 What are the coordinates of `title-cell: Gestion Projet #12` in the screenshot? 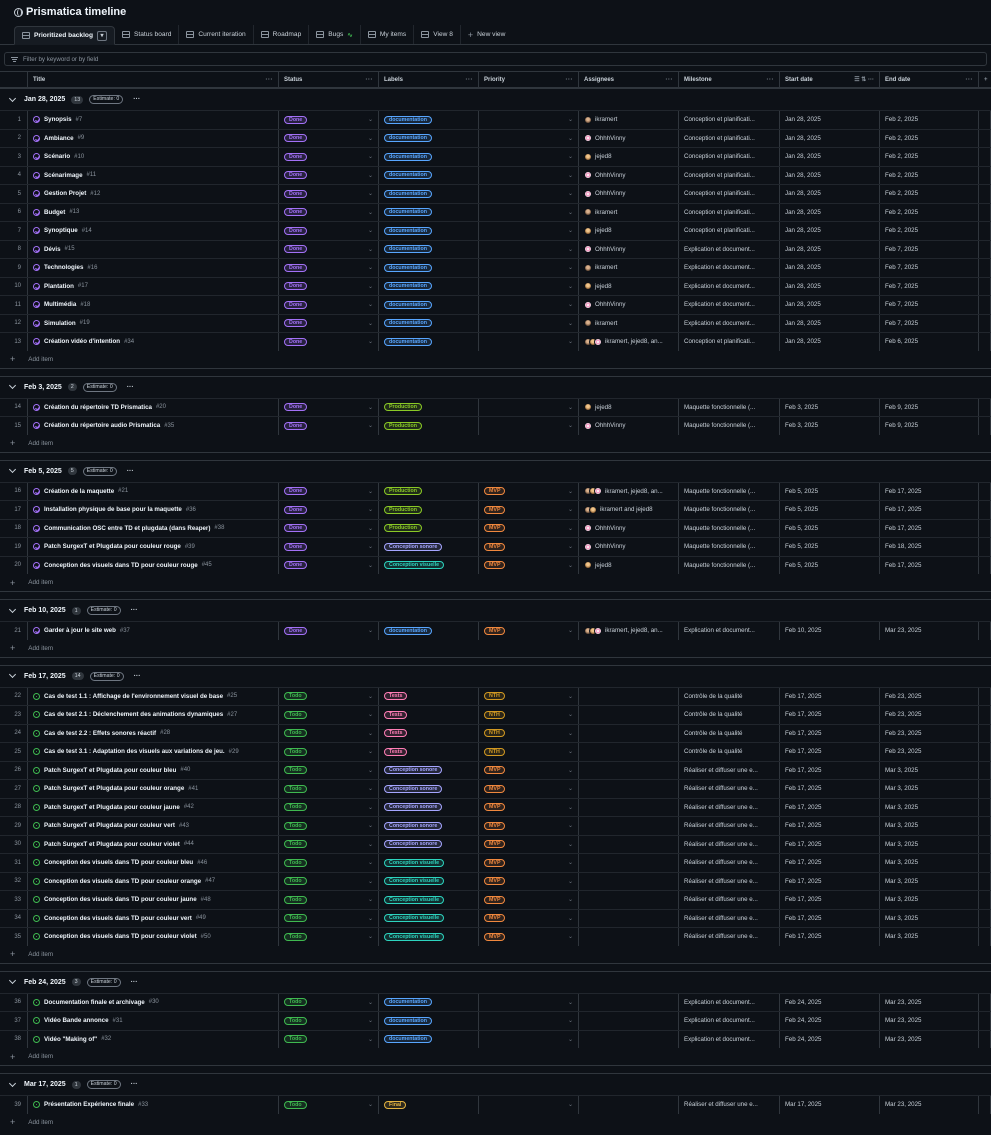 It's located at (153, 194).